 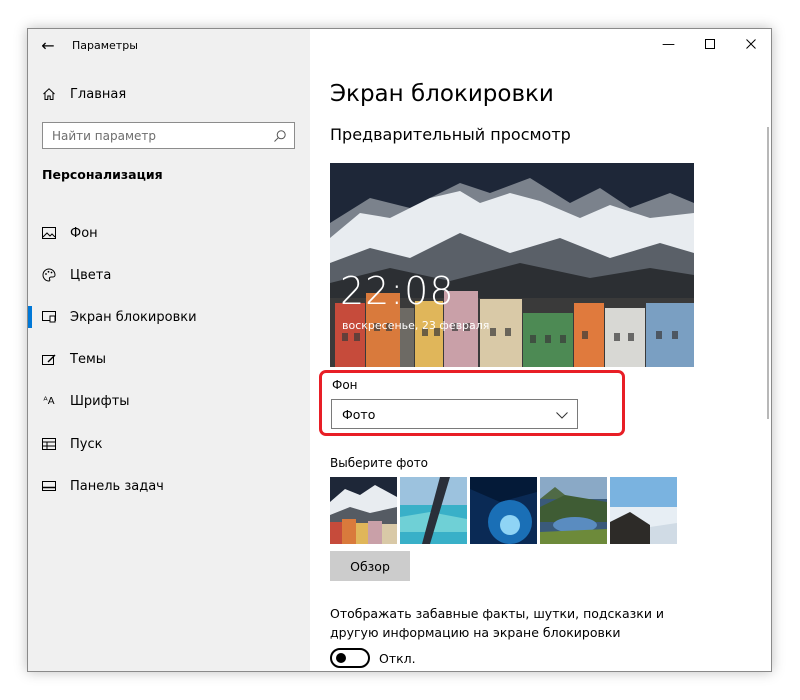 What do you see at coordinates (49, 360) in the screenshot?
I see `themes-icon` at bounding box center [49, 360].